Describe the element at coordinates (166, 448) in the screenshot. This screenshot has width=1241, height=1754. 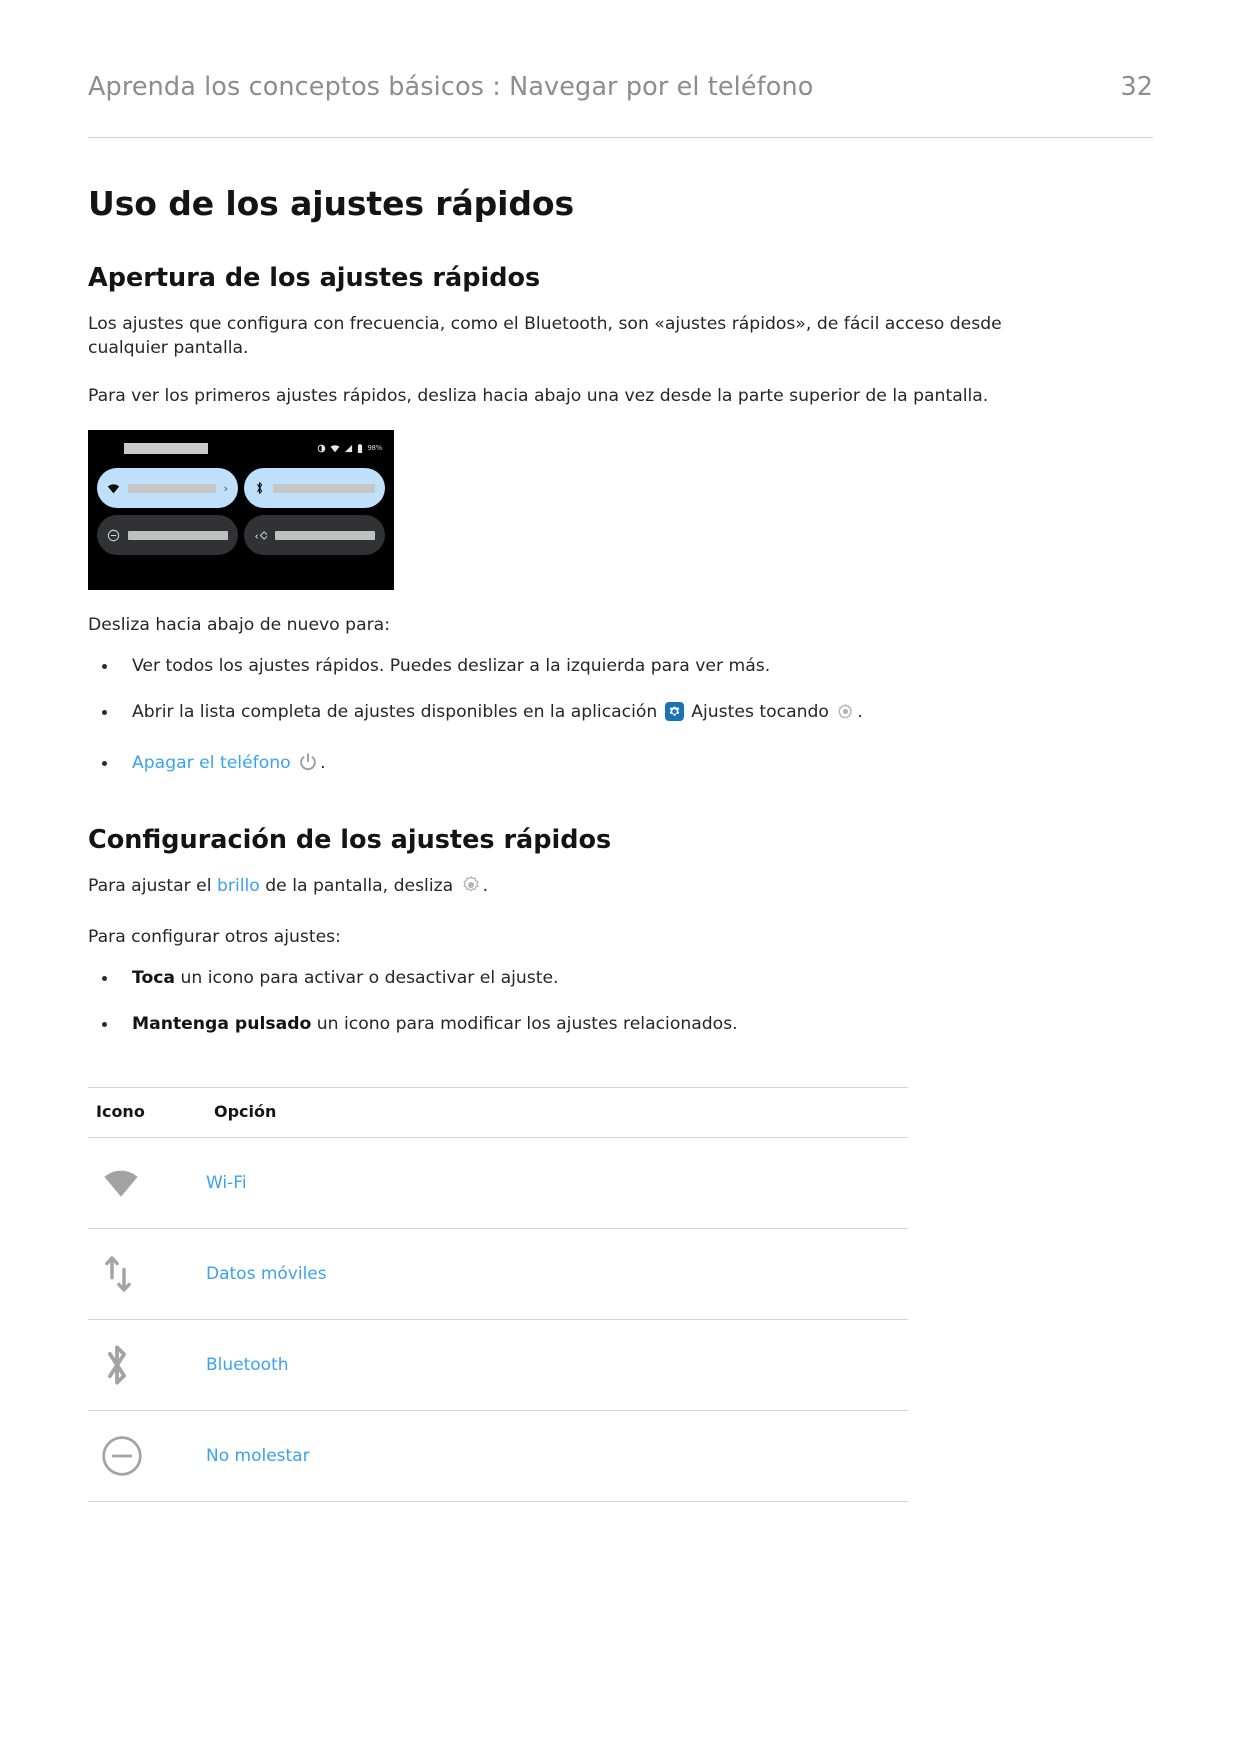
I see `status-bar-clock-placeholder` at that location.